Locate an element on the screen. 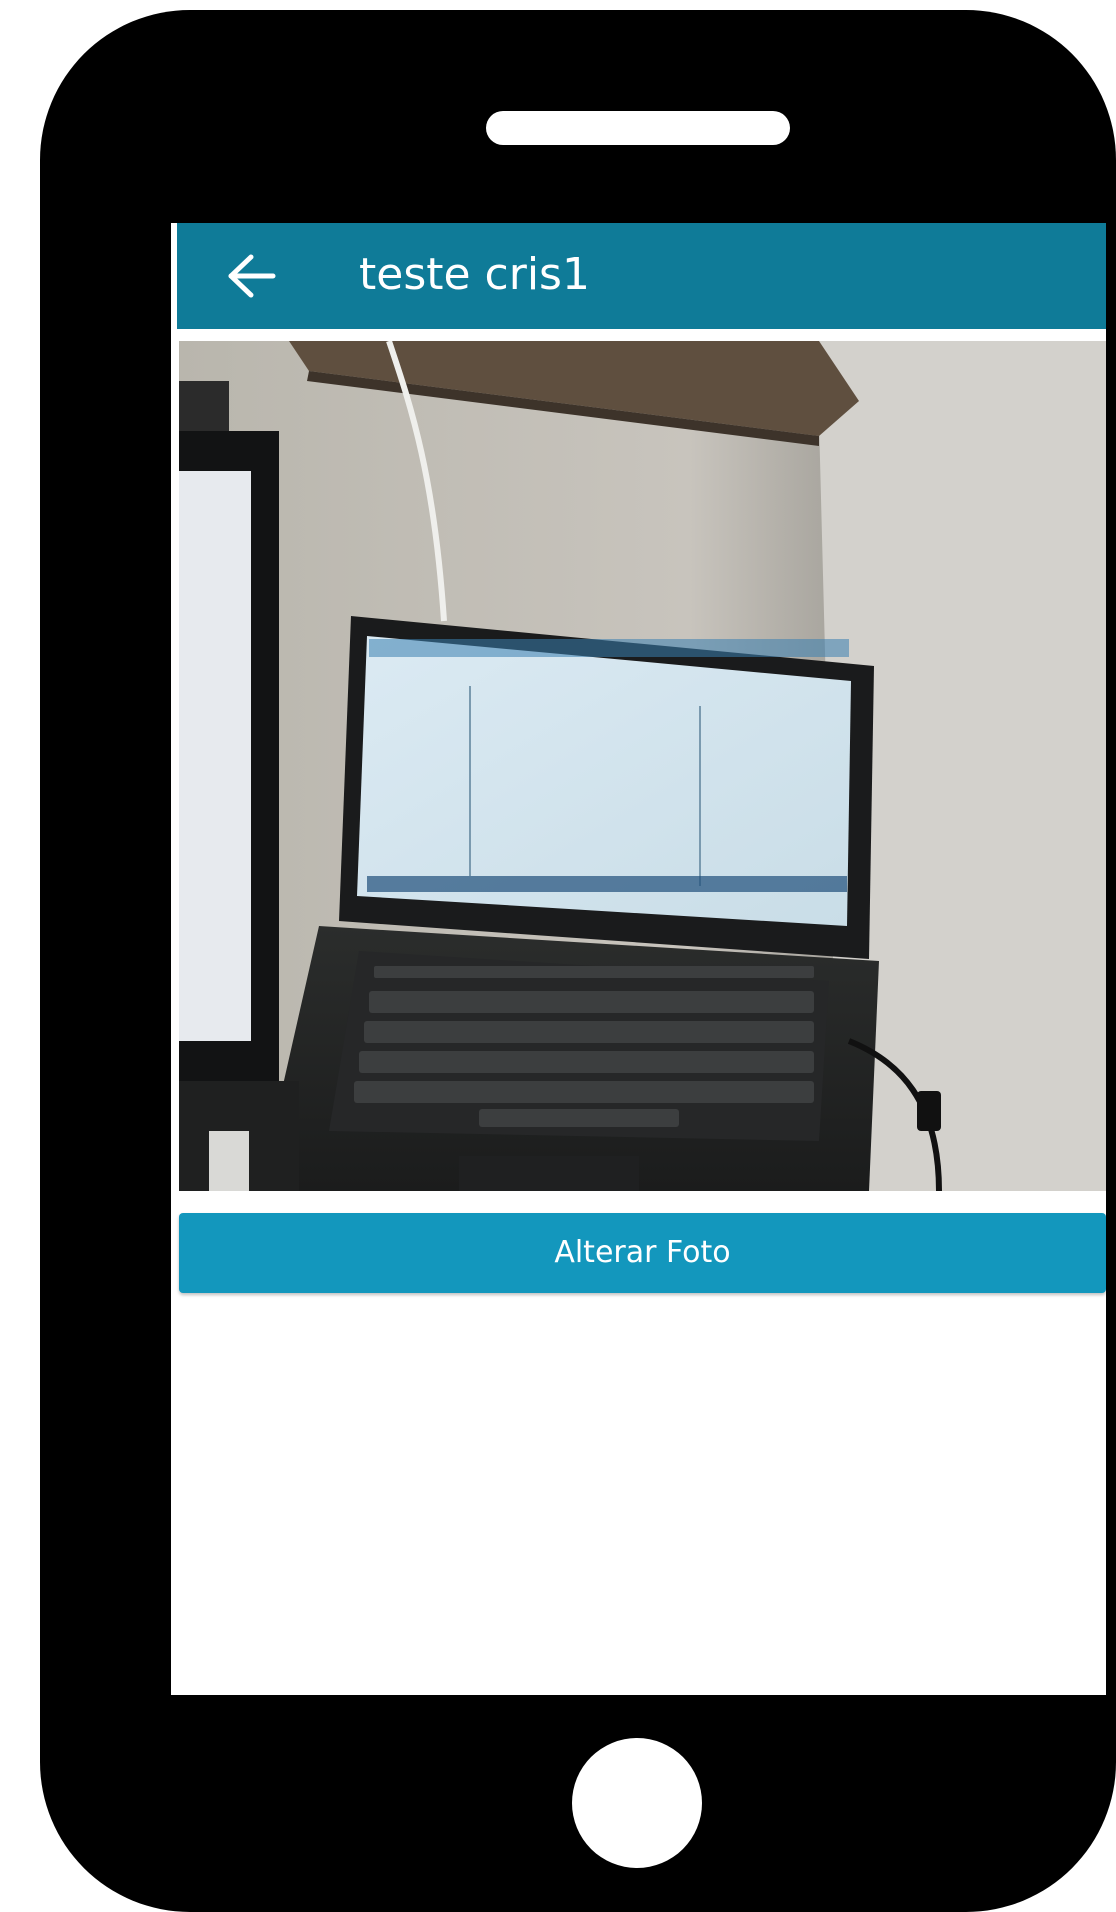 The width and height of the screenshot is (1116, 1912). change-photo-button: Alterar Foto is located at coordinates (642, 1253).